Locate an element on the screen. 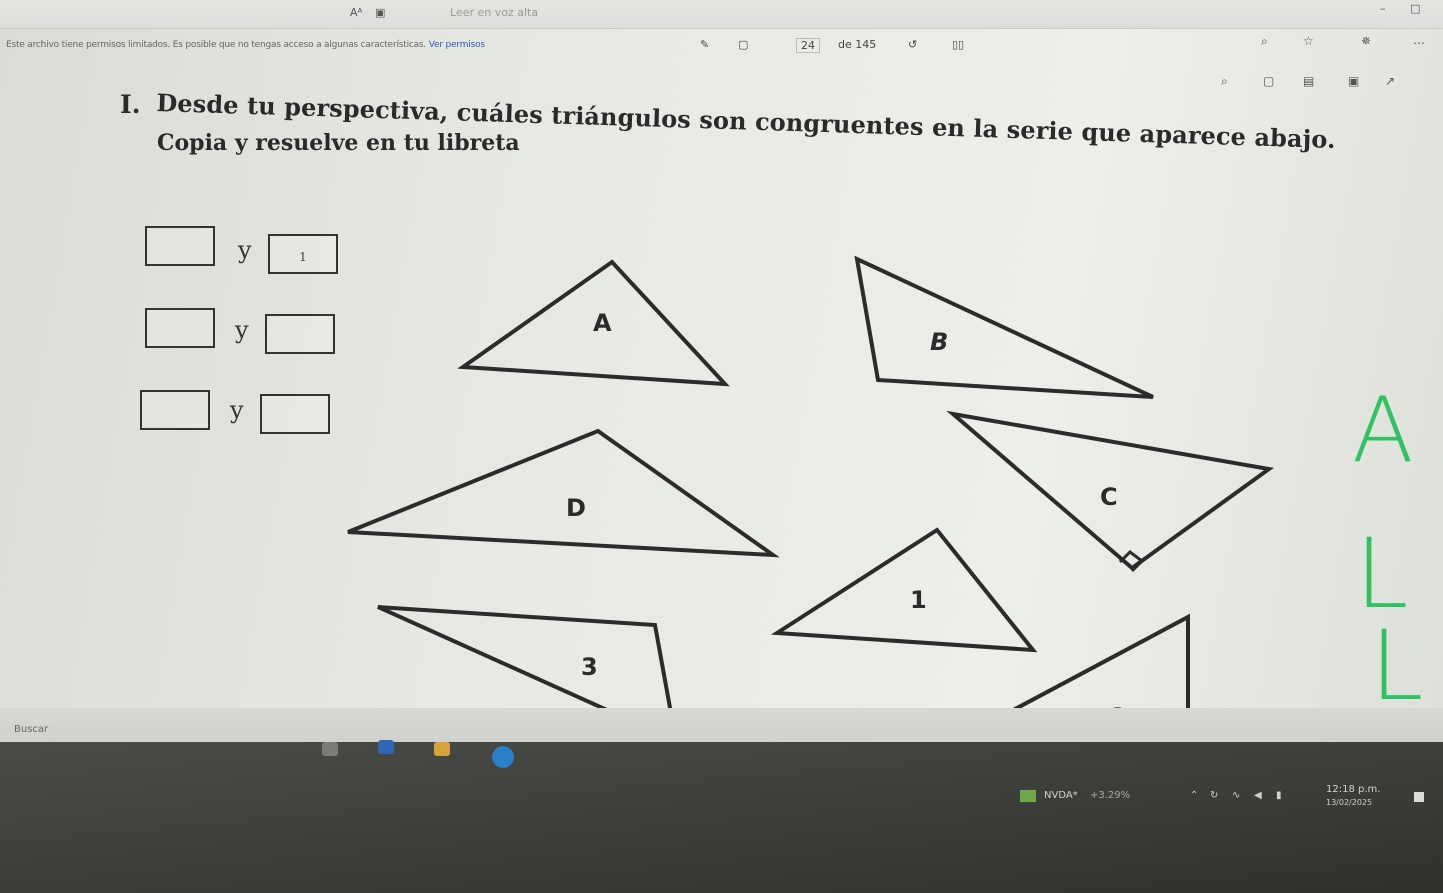  battery-icon: ▮ is located at coordinates (1279, 795).